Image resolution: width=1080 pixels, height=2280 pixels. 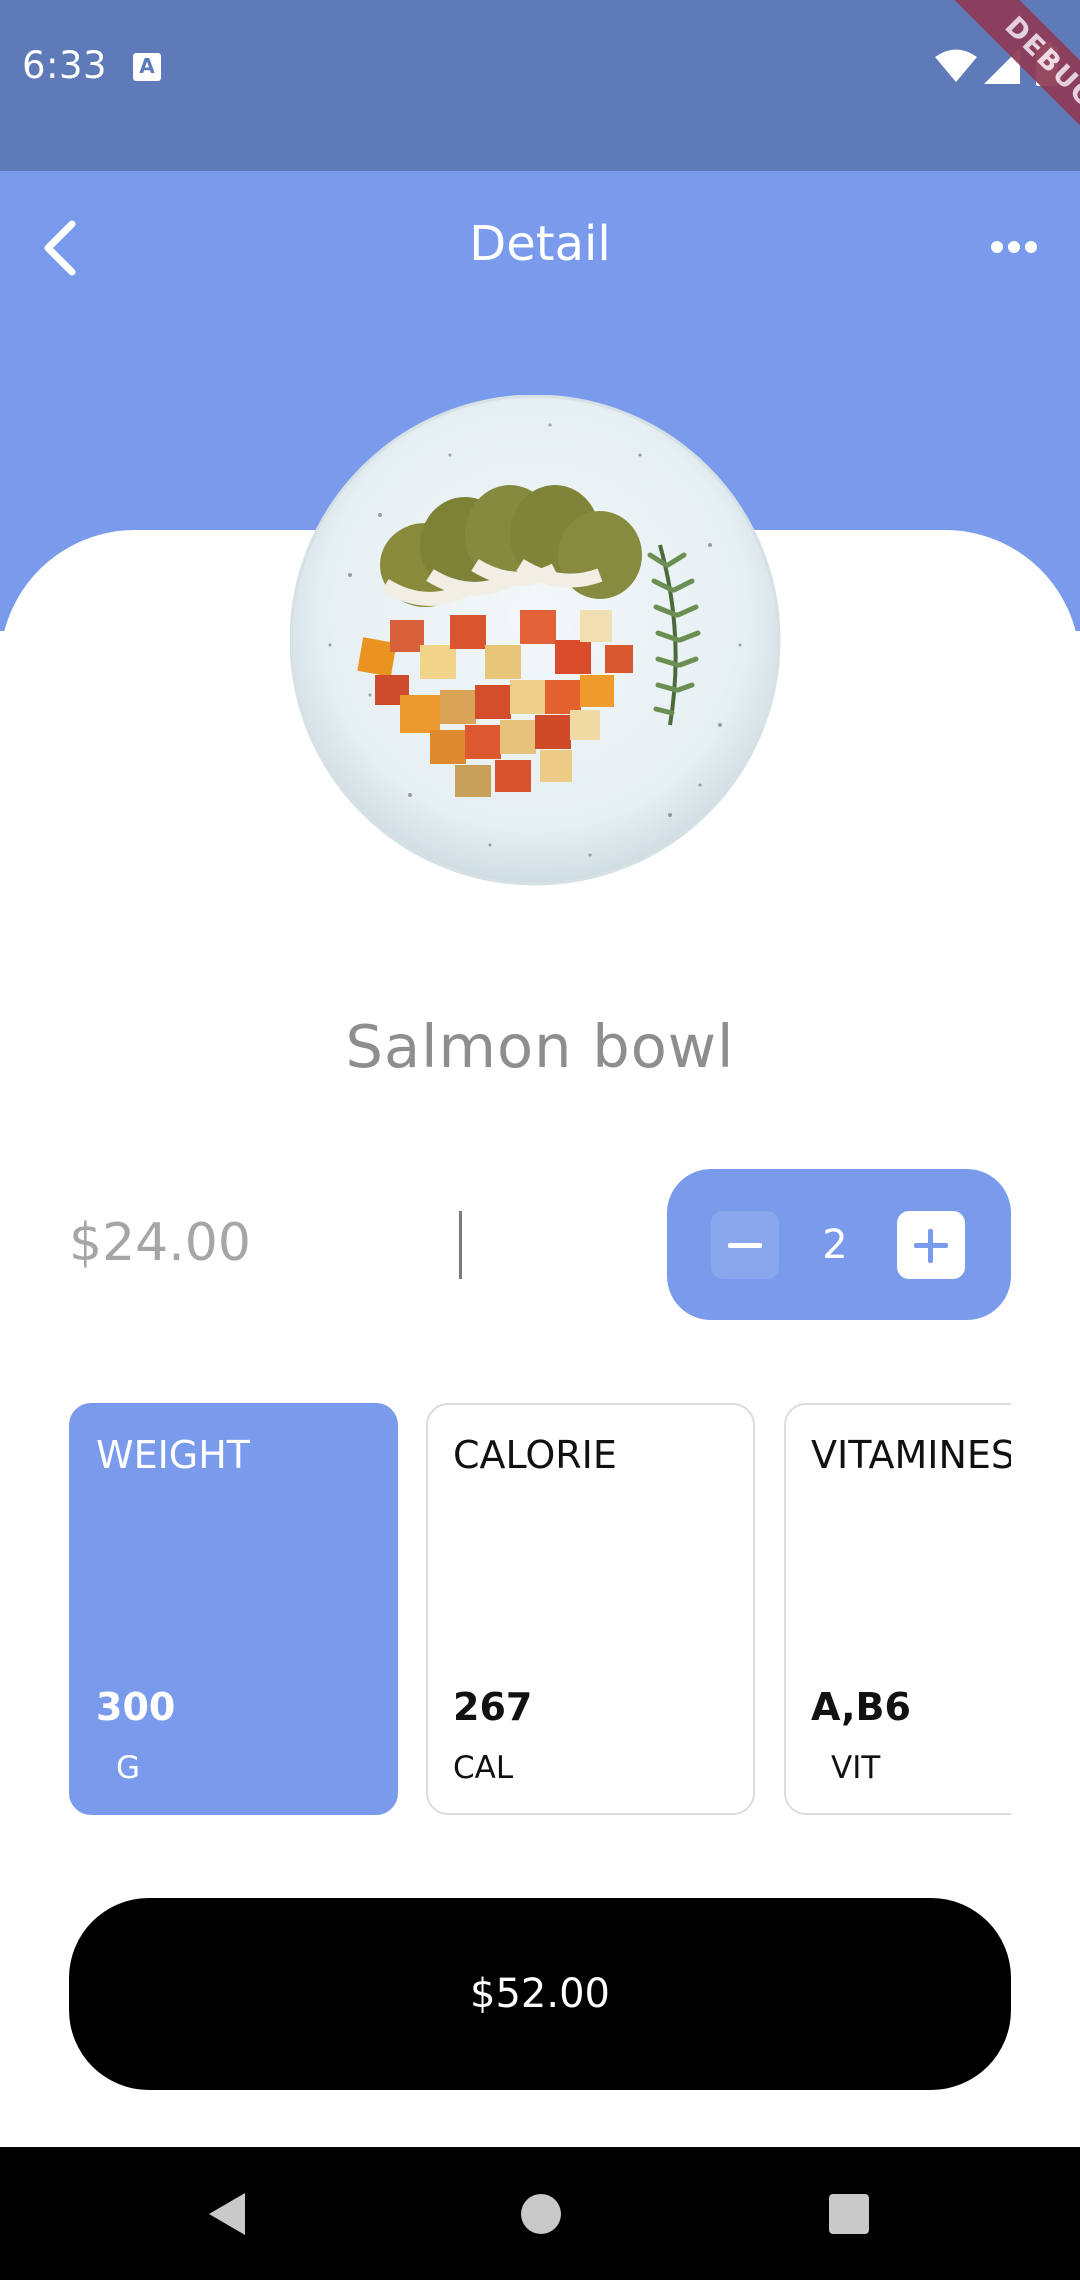 I want to click on info-card-calorie: CALORIE 267 CAL, so click(x=590, y=1609).